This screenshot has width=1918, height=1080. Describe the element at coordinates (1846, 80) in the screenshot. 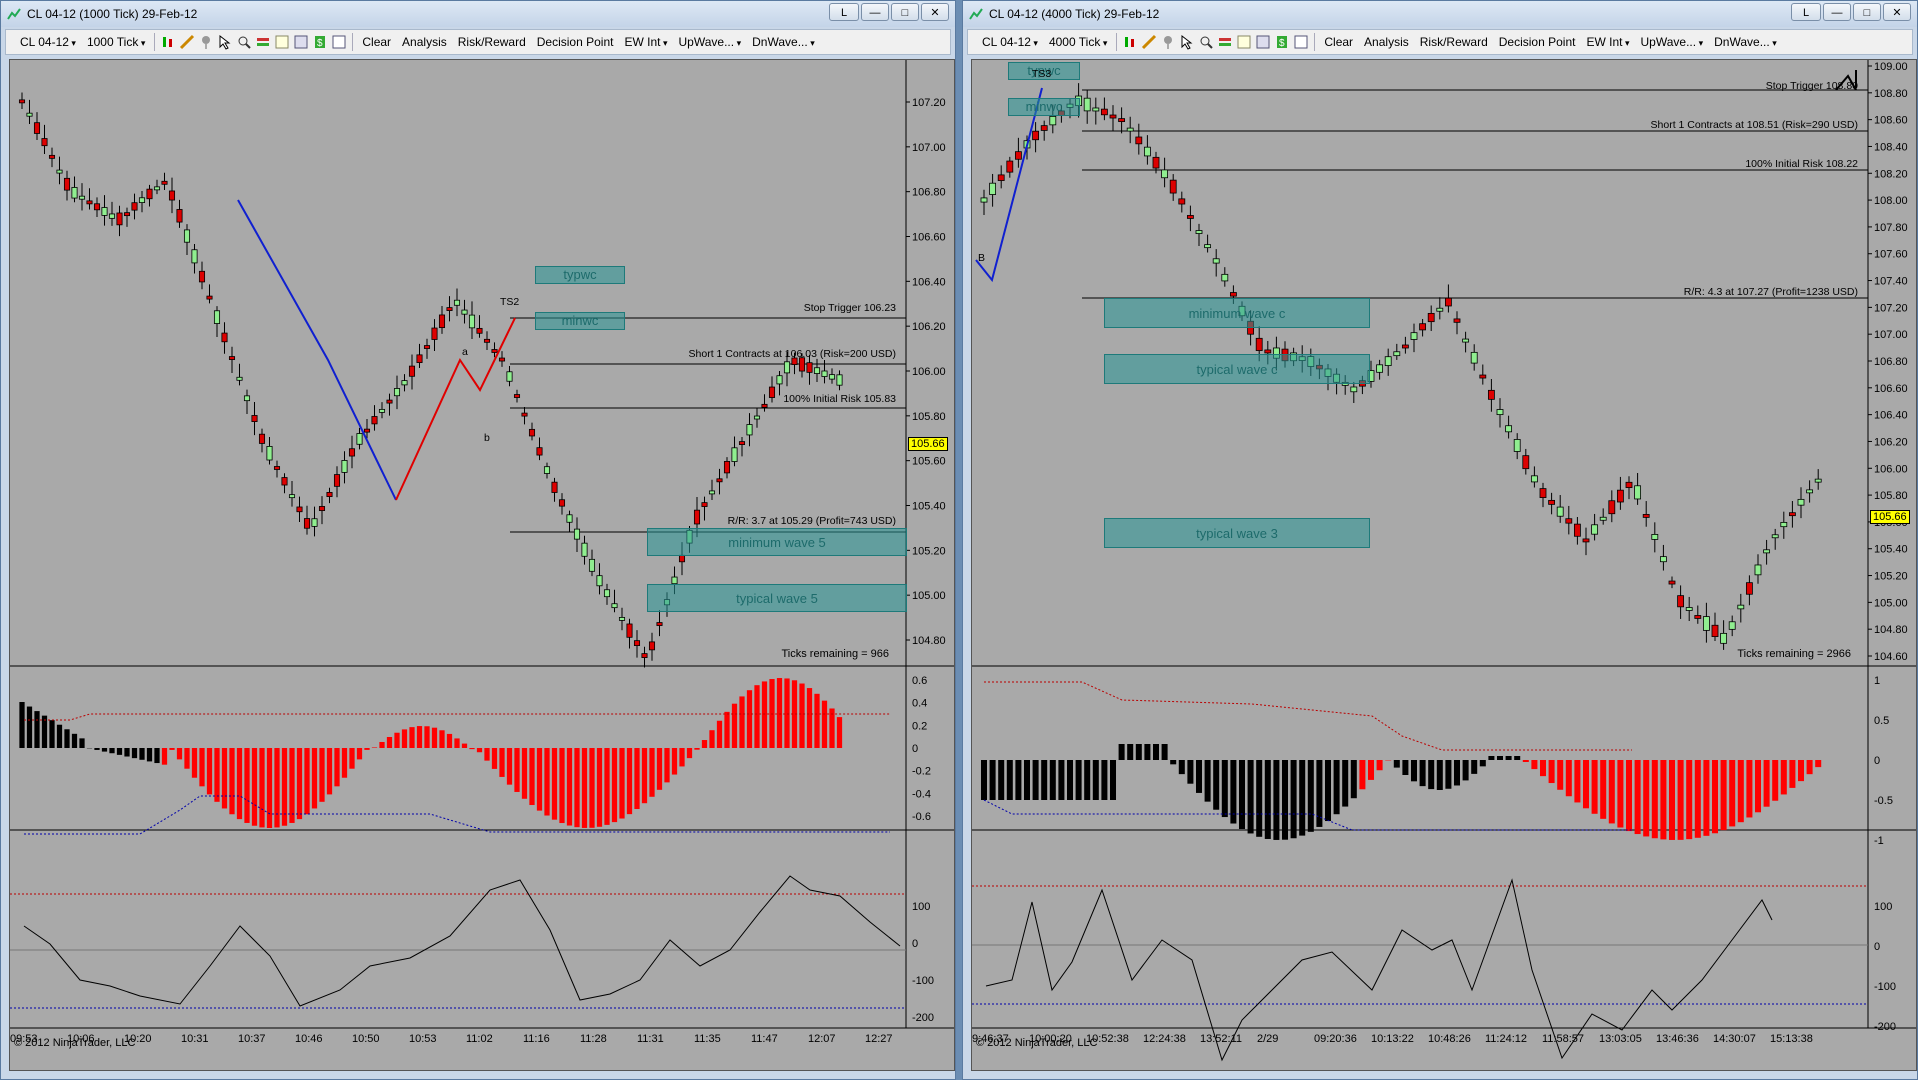

I see `cursor-pointer-icon` at that location.